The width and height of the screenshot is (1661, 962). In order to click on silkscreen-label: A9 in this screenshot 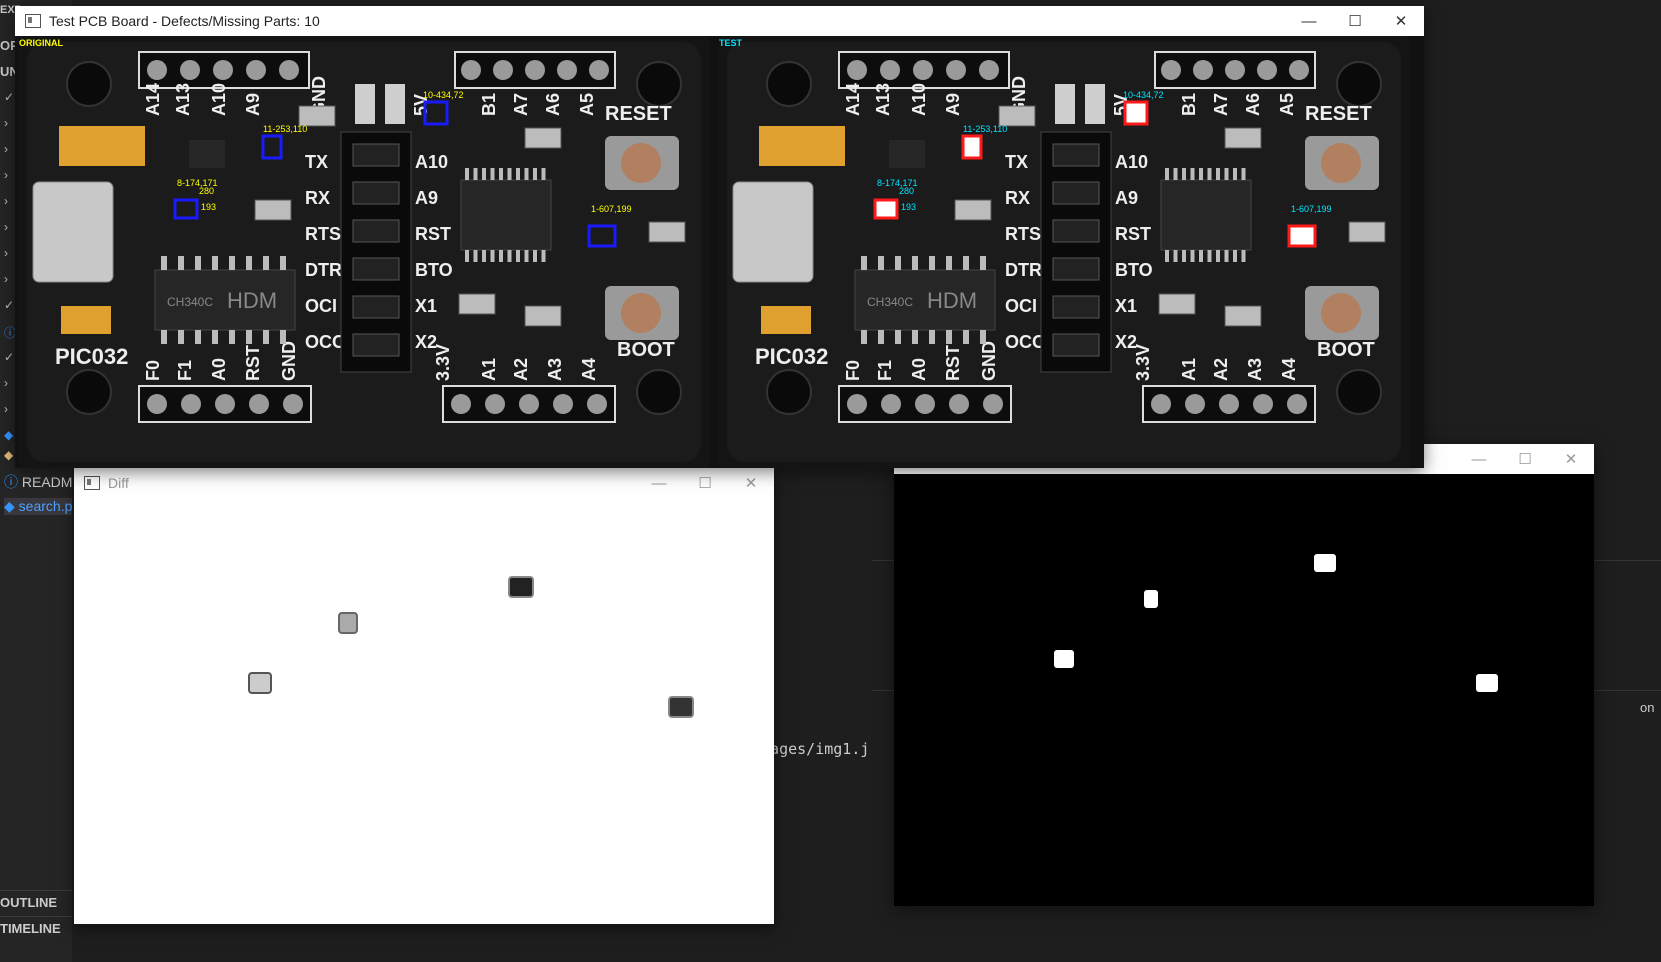, I will do `click(426, 198)`.